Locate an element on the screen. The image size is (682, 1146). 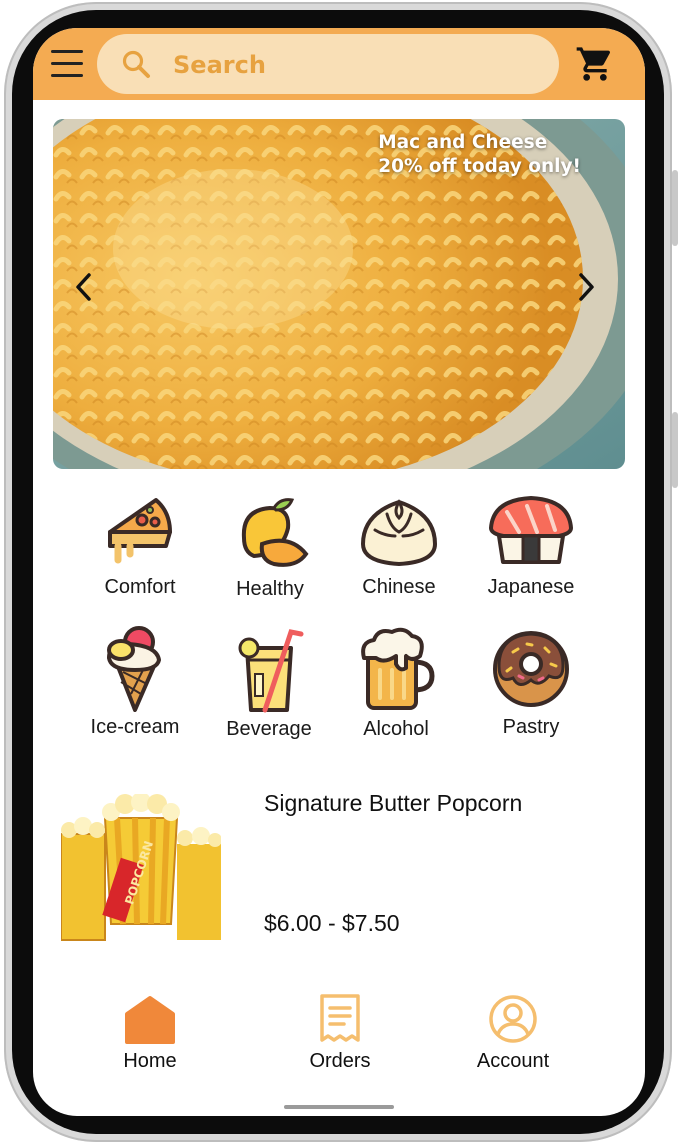
home-indicator is located at coordinates (339, 1107).